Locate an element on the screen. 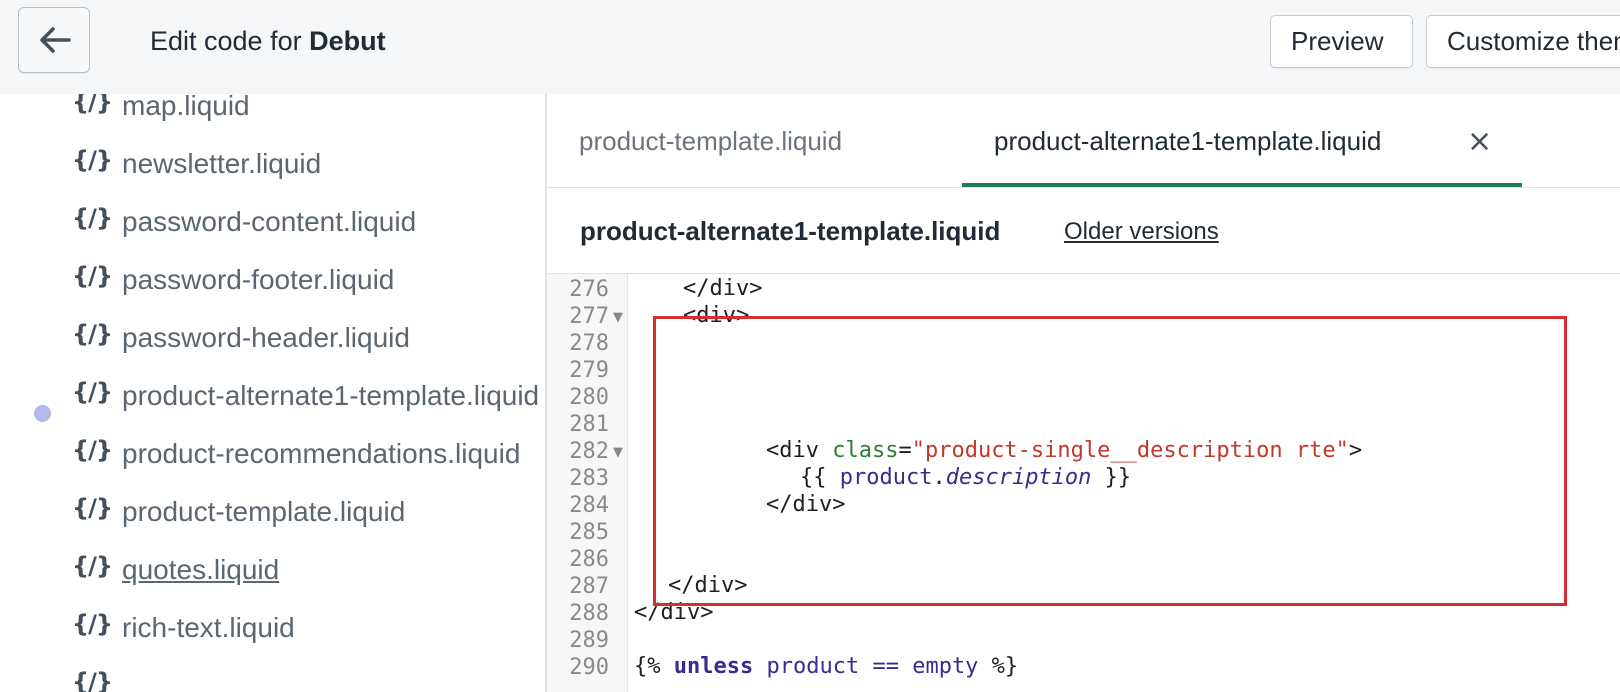 The width and height of the screenshot is (1620, 692). line-number: 288 is located at coordinates (589, 613).